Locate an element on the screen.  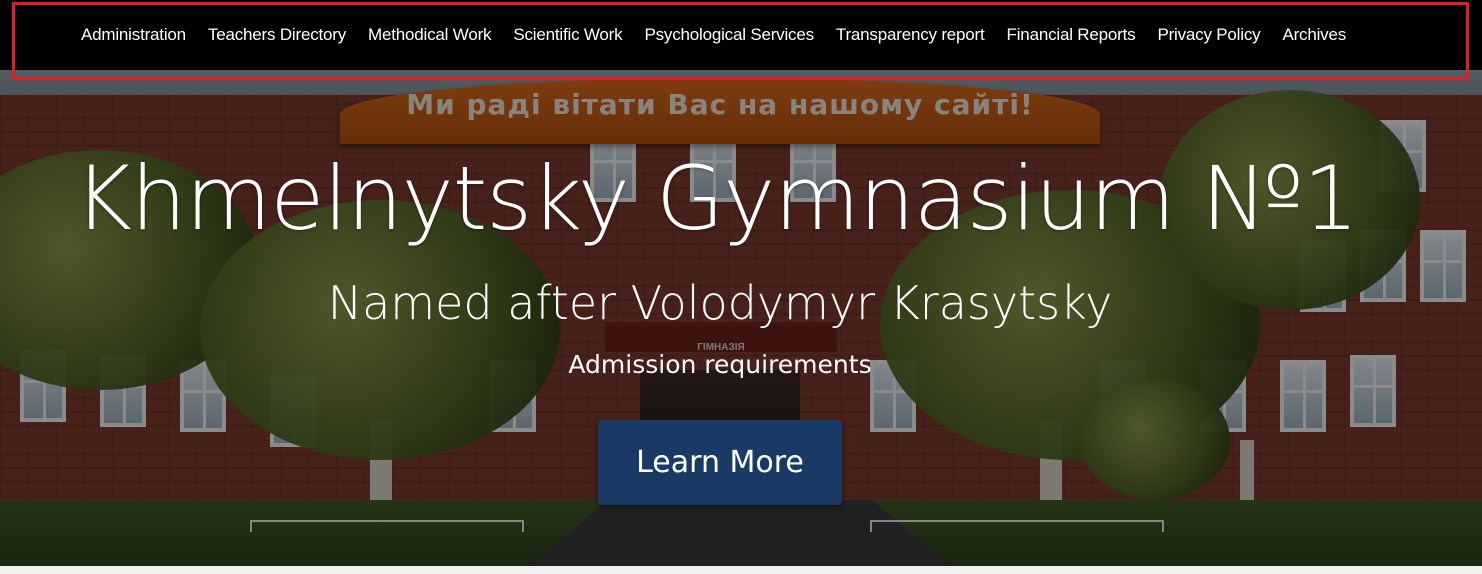
page-edge-strip is located at coordinates (741, 570).